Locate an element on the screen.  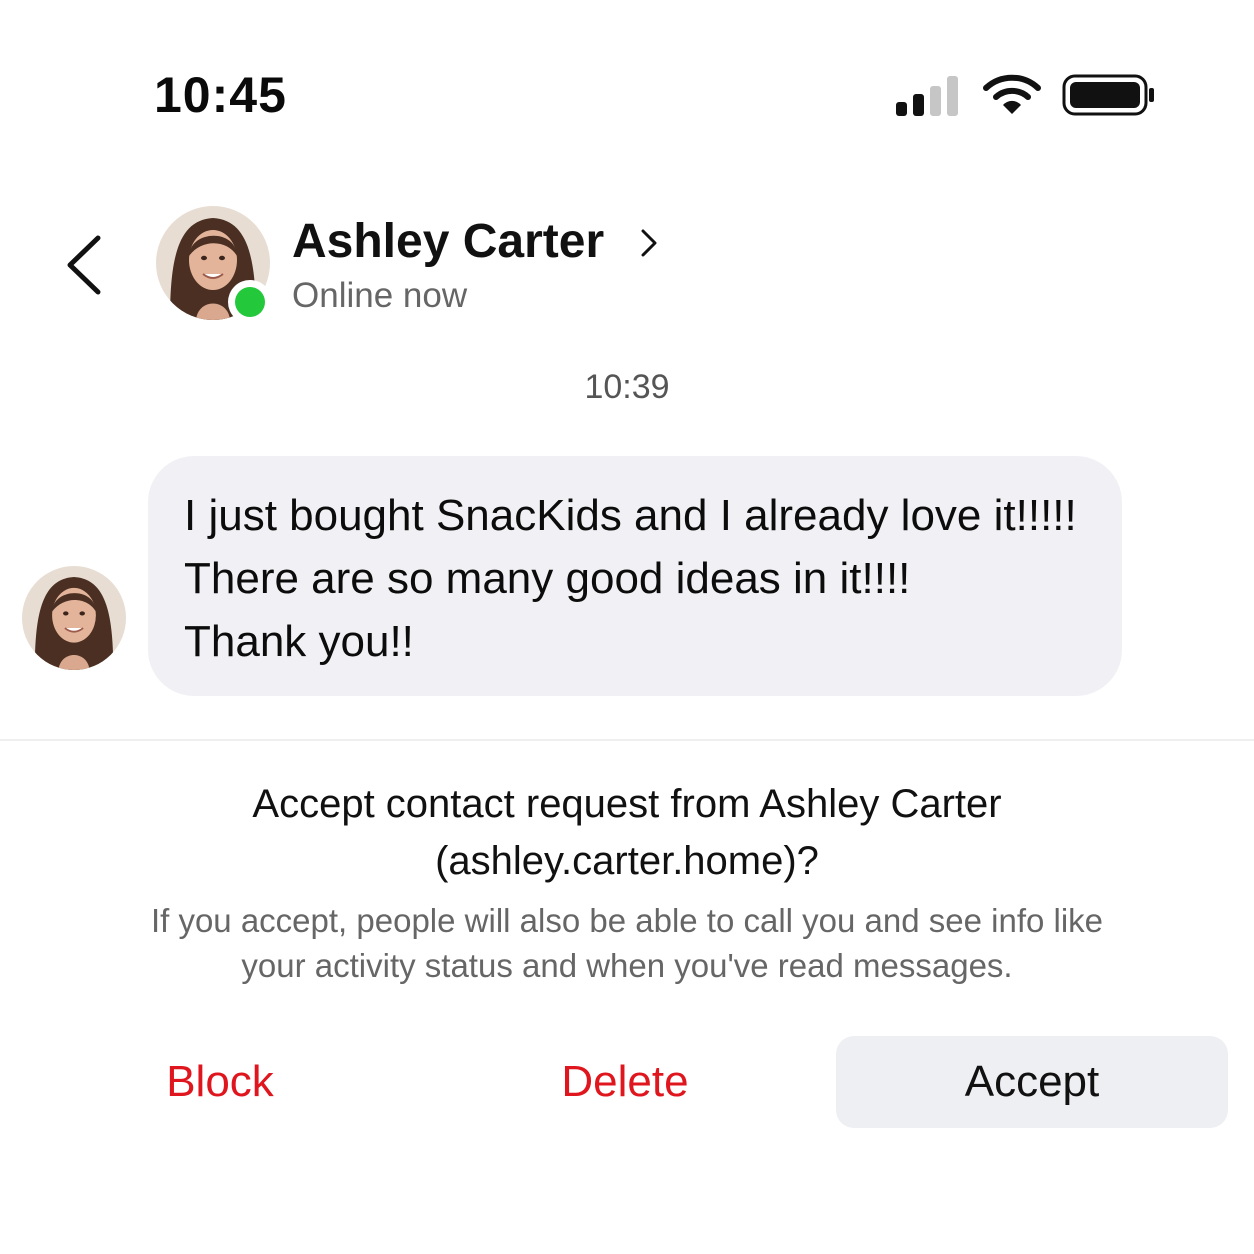
block-button: Block is located at coordinates (220, 1082).